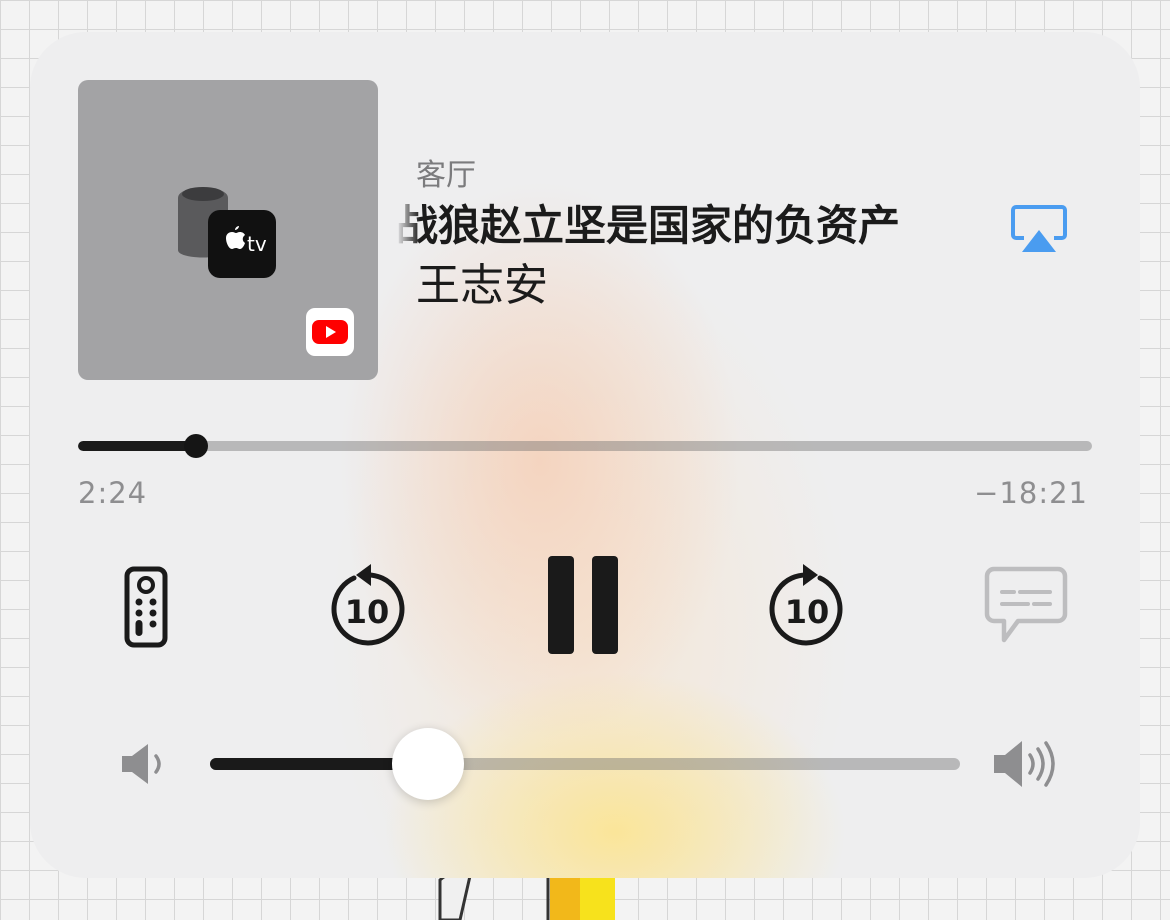 The image size is (1170, 920). I want to click on title-marquee: 战狼赵立坚是国家的负资产, so click(691, 226).